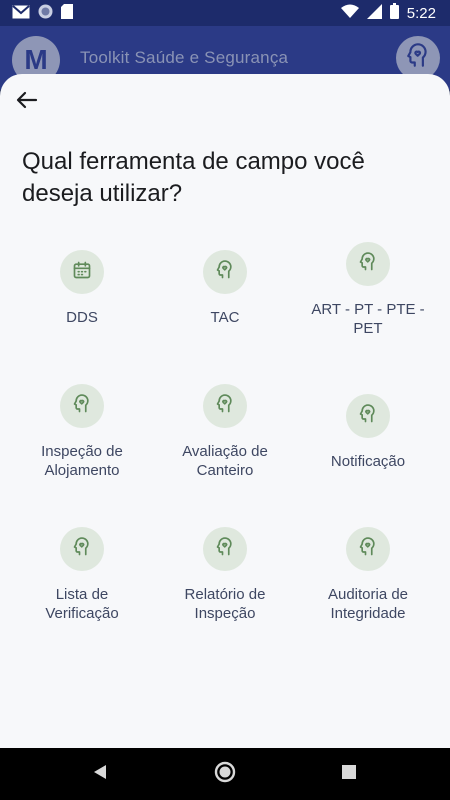 This screenshot has width=450, height=800. I want to click on status-notifications, so click(42, 14).